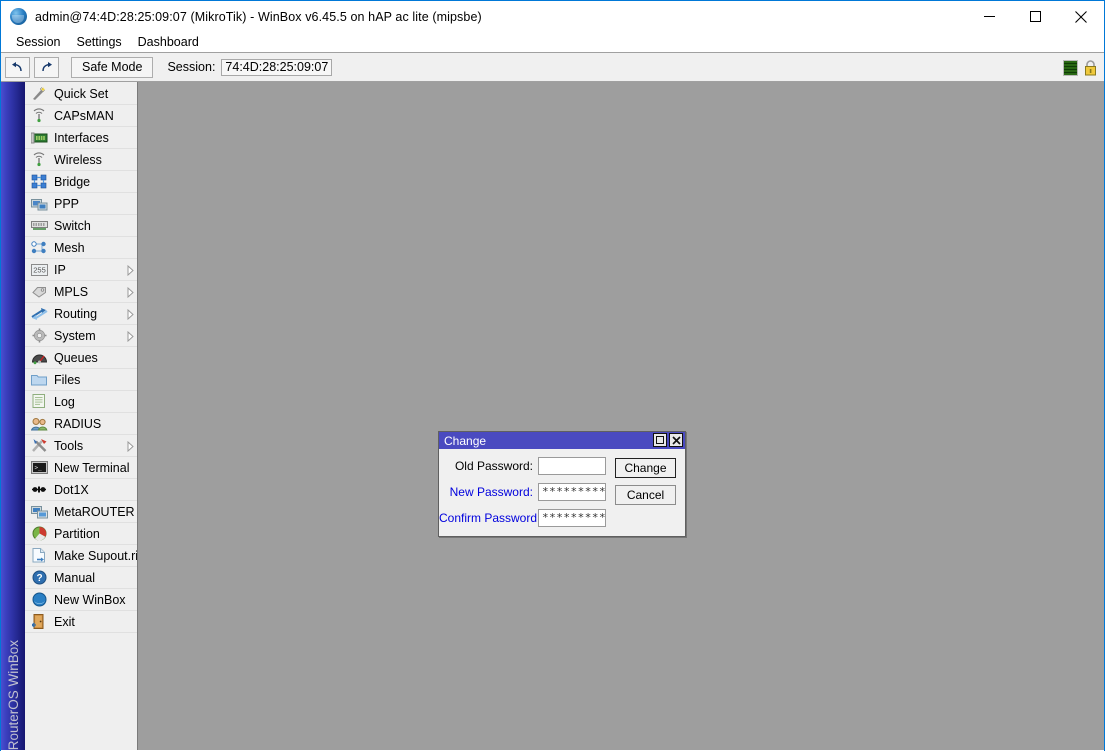 The height and width of the screenshot is (751, 1105). I want to click on confirm-password-label: Confirm Password:, so click(490, 518).